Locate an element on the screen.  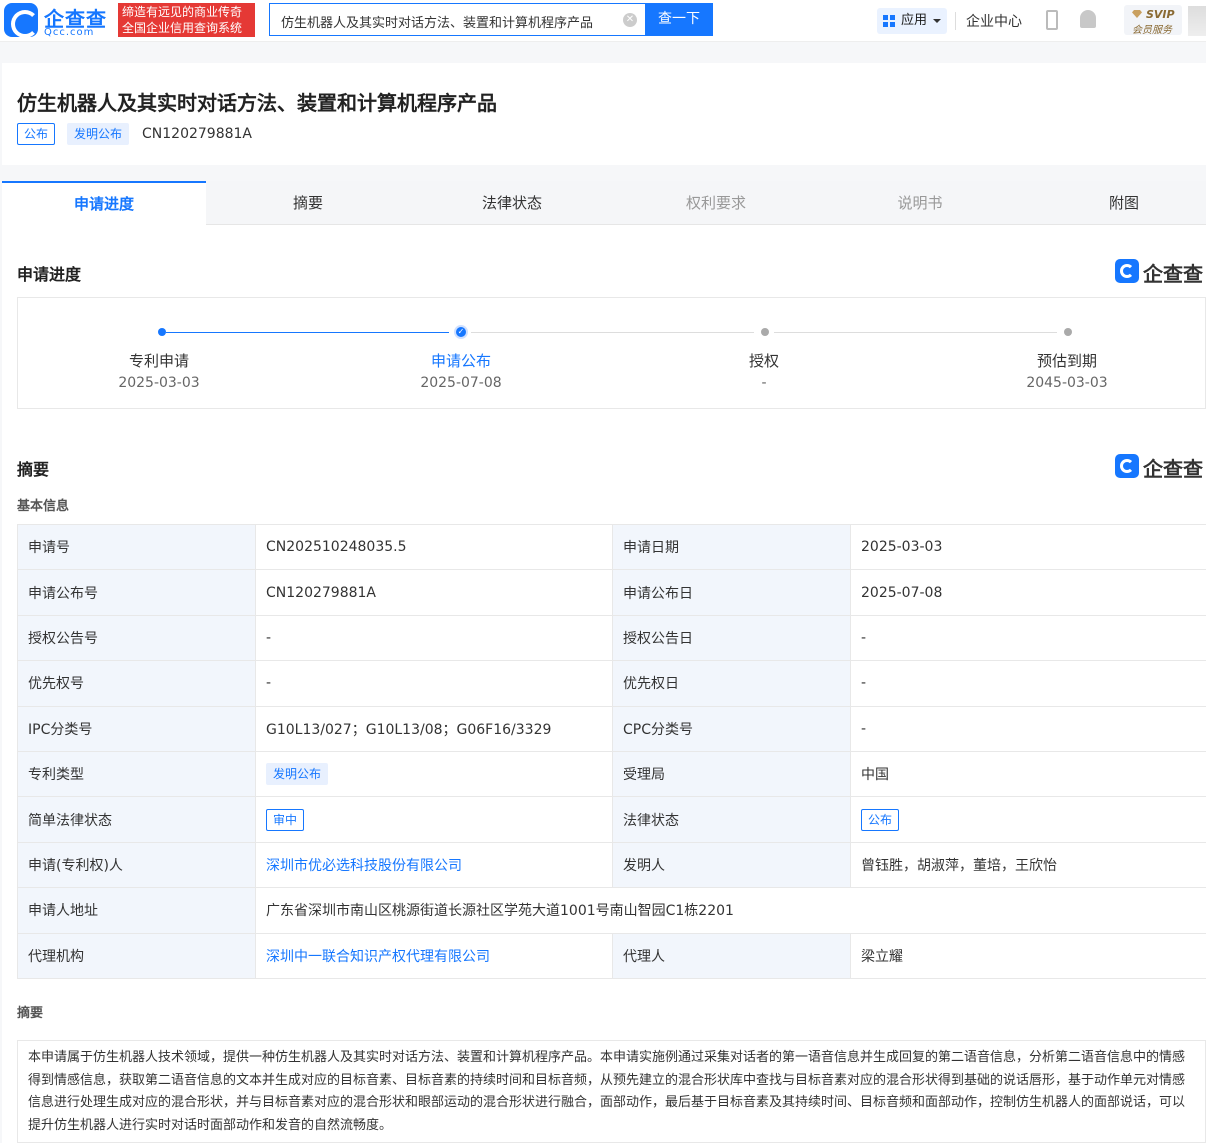
check-icon: ✓ is located at coordinates (461, 332).